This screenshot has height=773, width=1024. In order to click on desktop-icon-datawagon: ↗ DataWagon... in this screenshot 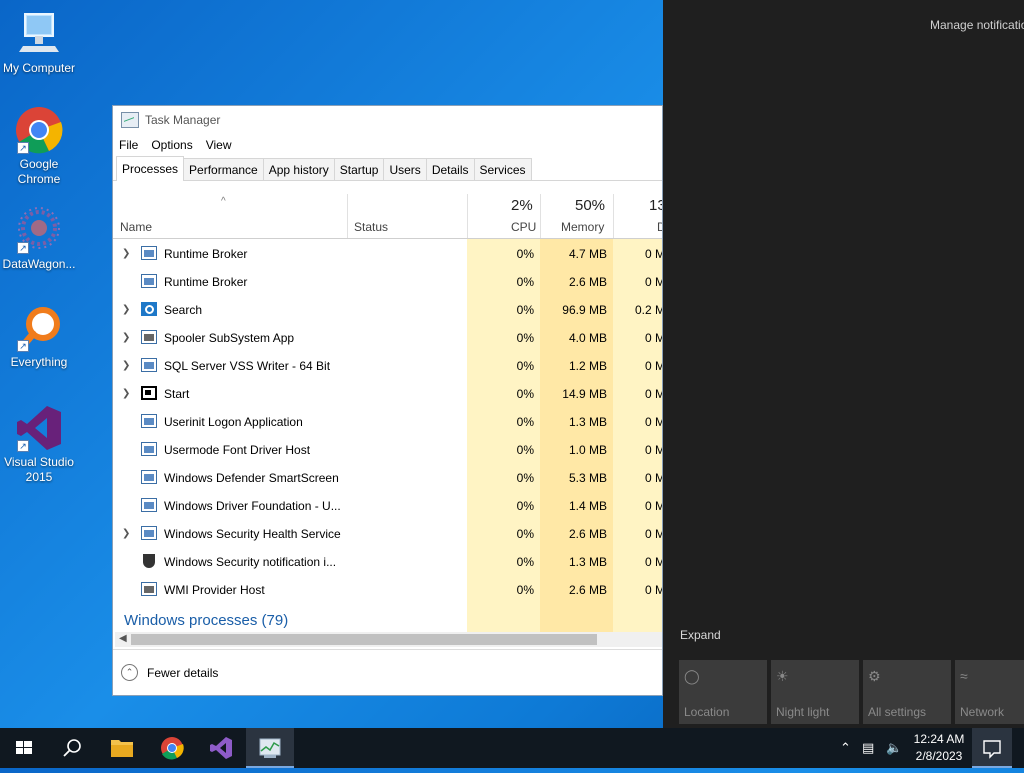, I will do `click(39, 239)`.